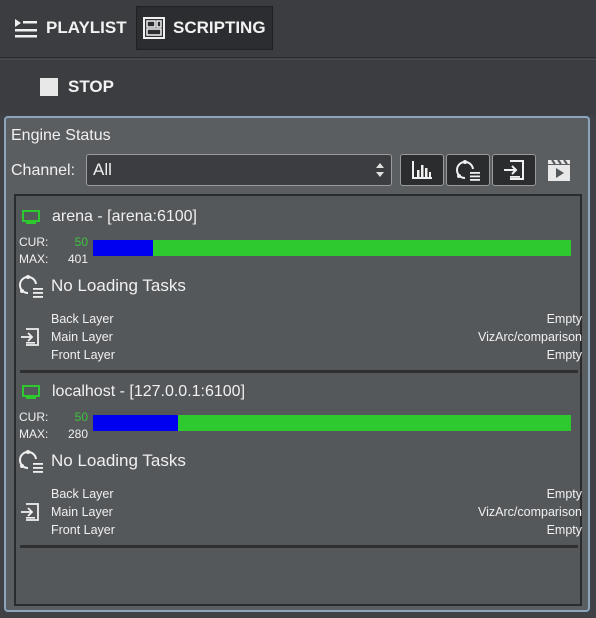 Image resolution: width=596 pixels, height=618 pixels. I want to click on stop-button: STOP, so click(77, 87).